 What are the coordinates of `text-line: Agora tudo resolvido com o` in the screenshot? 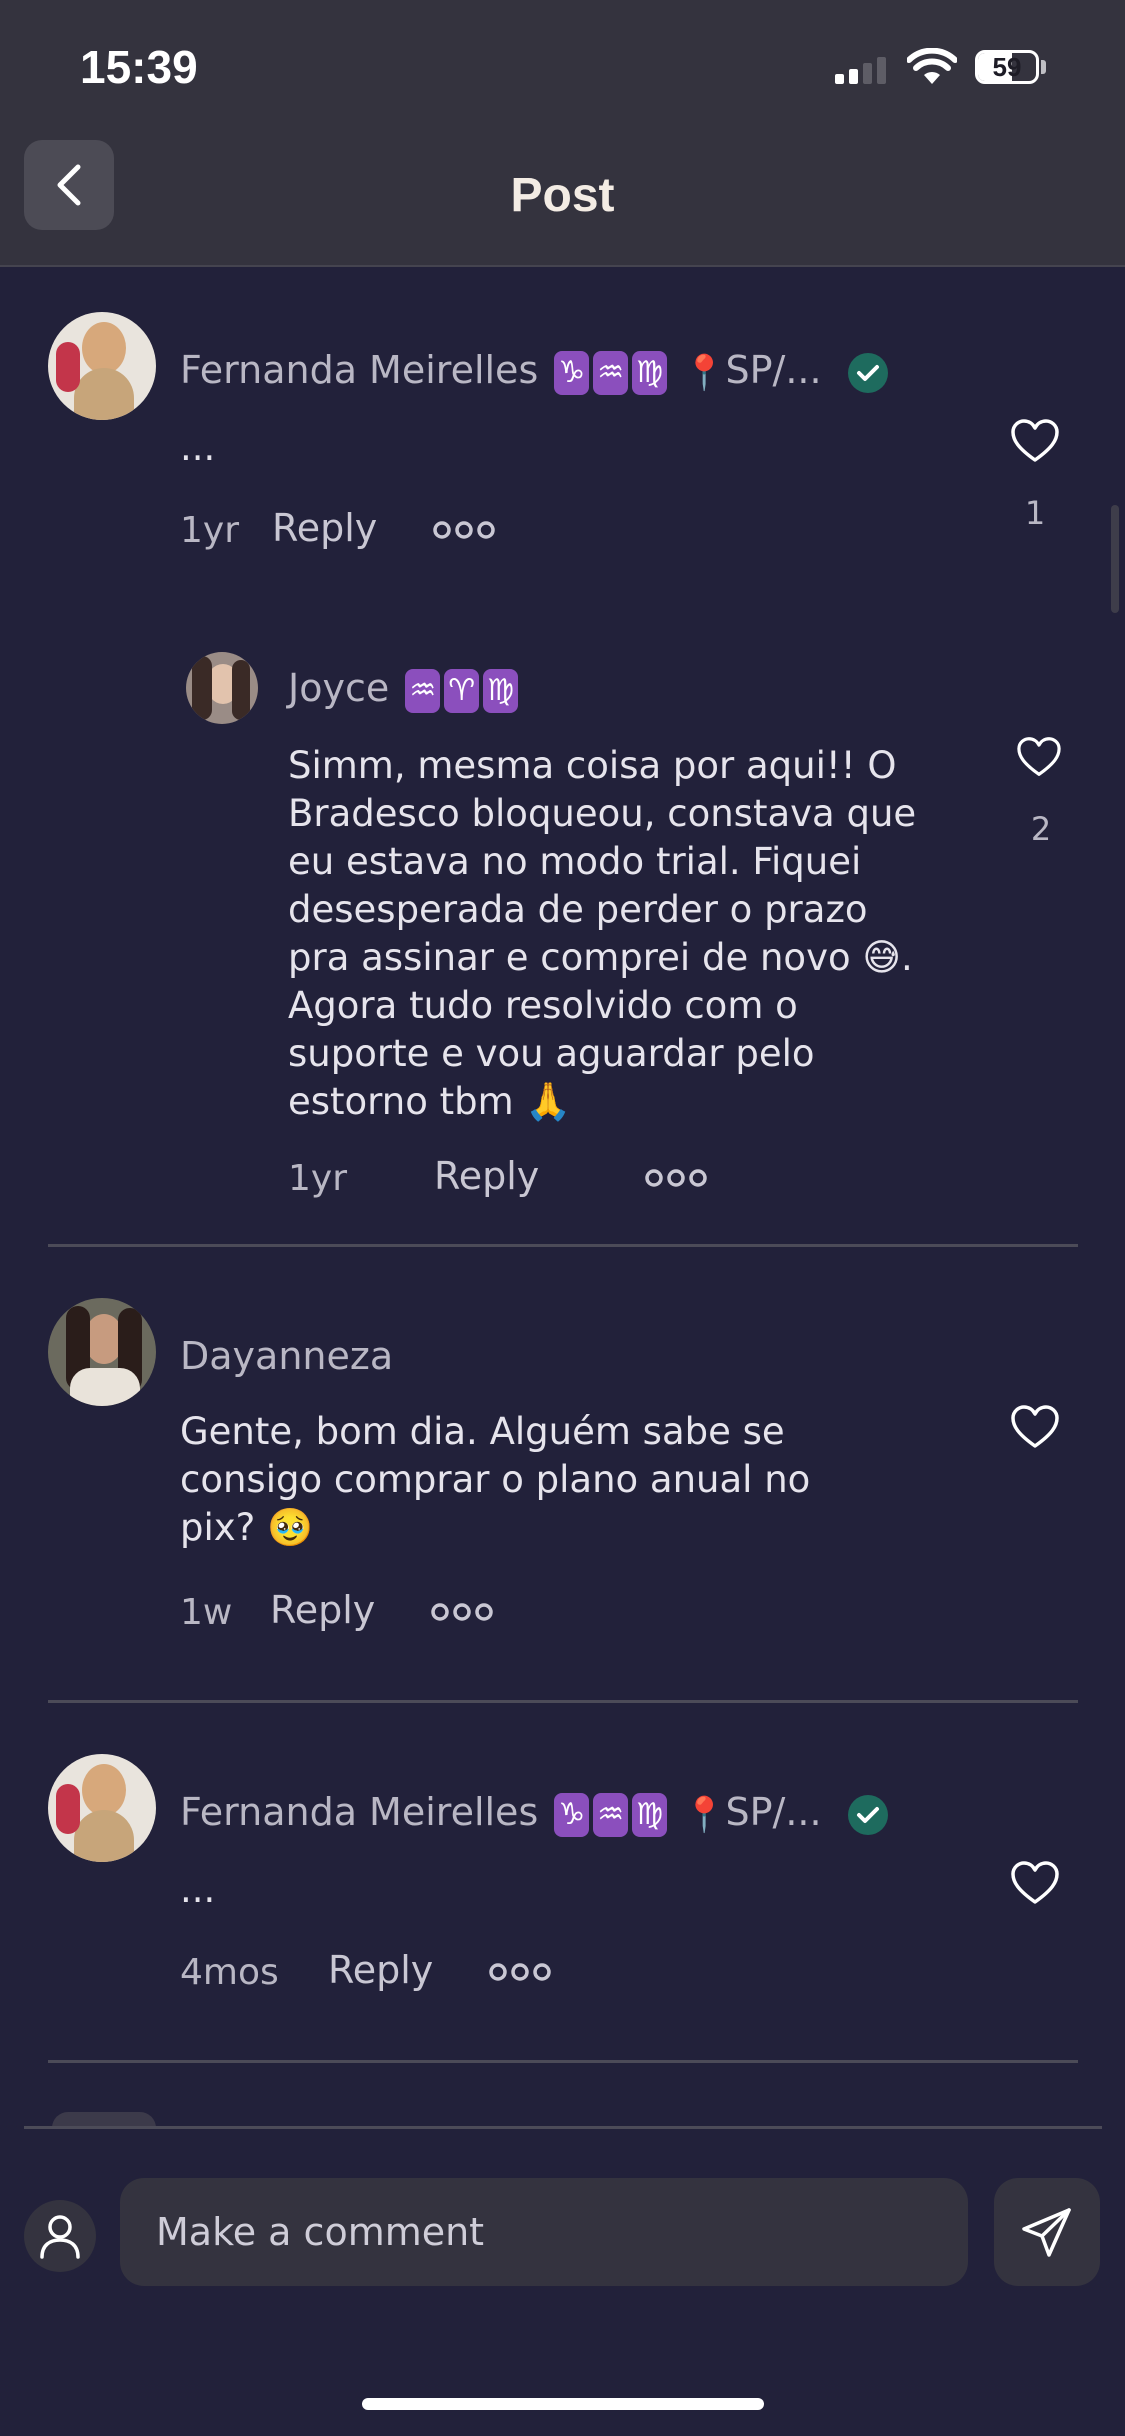 It's located at (543, 1005).